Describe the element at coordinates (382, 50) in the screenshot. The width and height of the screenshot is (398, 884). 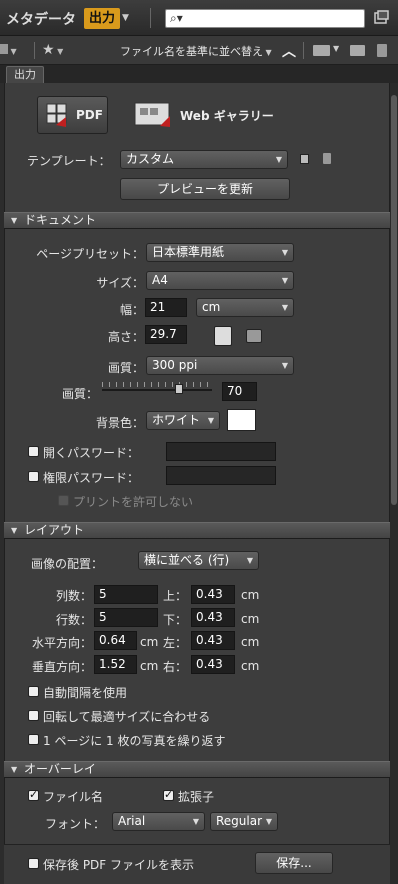
I see `trash-icon` at that location.